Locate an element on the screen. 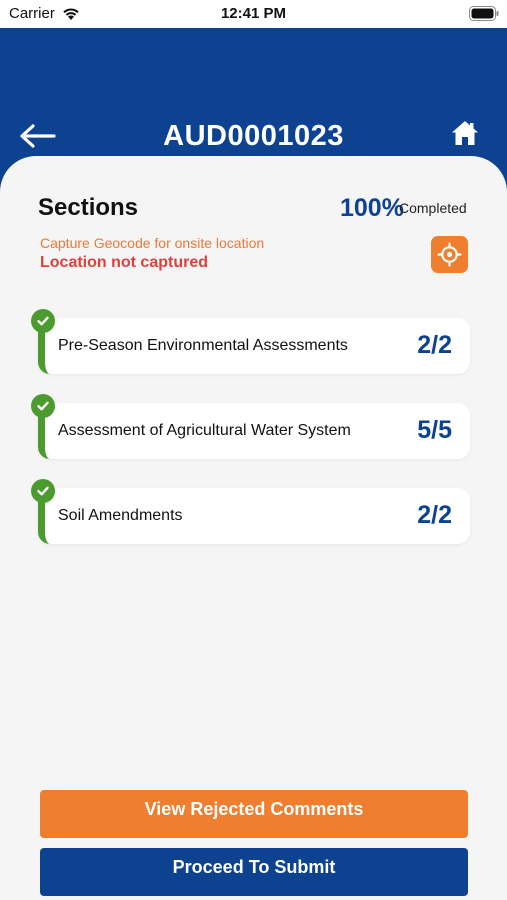 The height and width of the screenshot is (900, 507). capture-location-button is located at coordinates (449, 254).